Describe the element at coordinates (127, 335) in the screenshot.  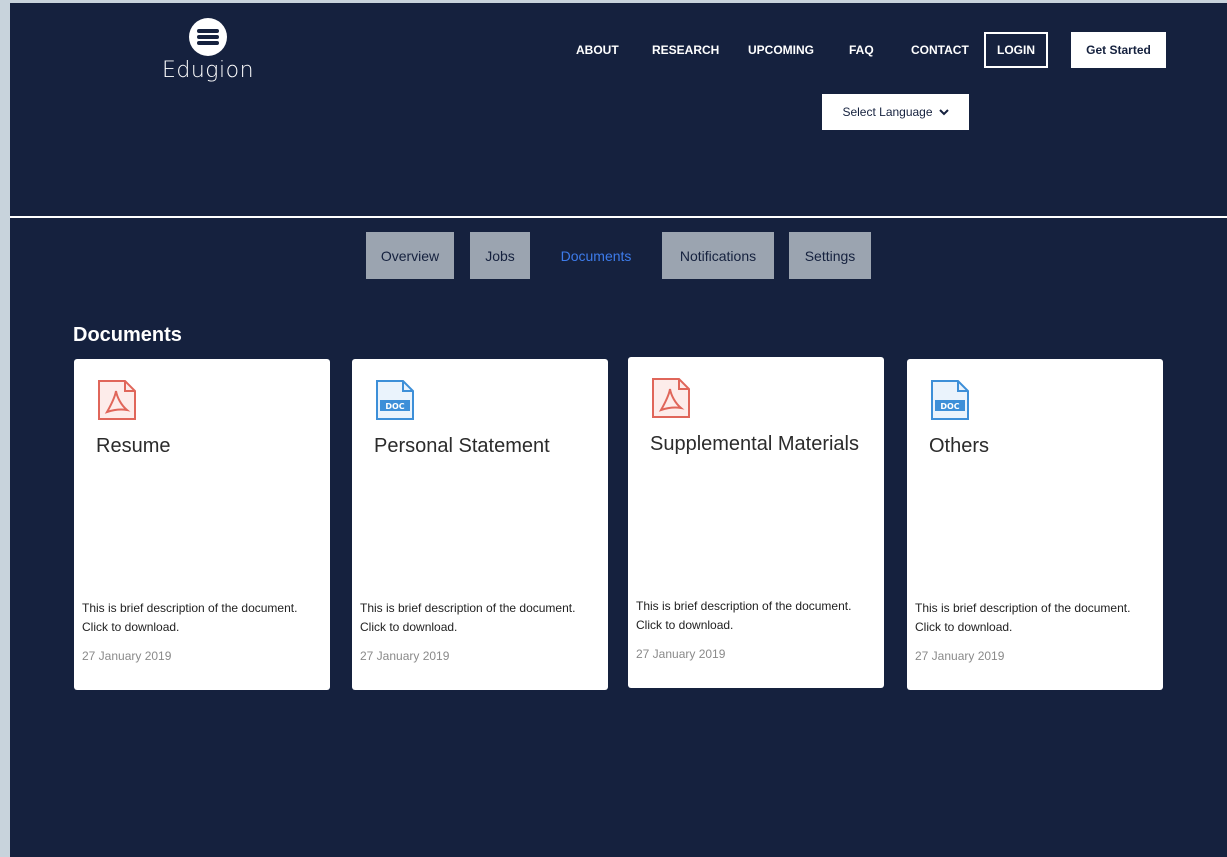
I see `section-title: Documents` at that location.